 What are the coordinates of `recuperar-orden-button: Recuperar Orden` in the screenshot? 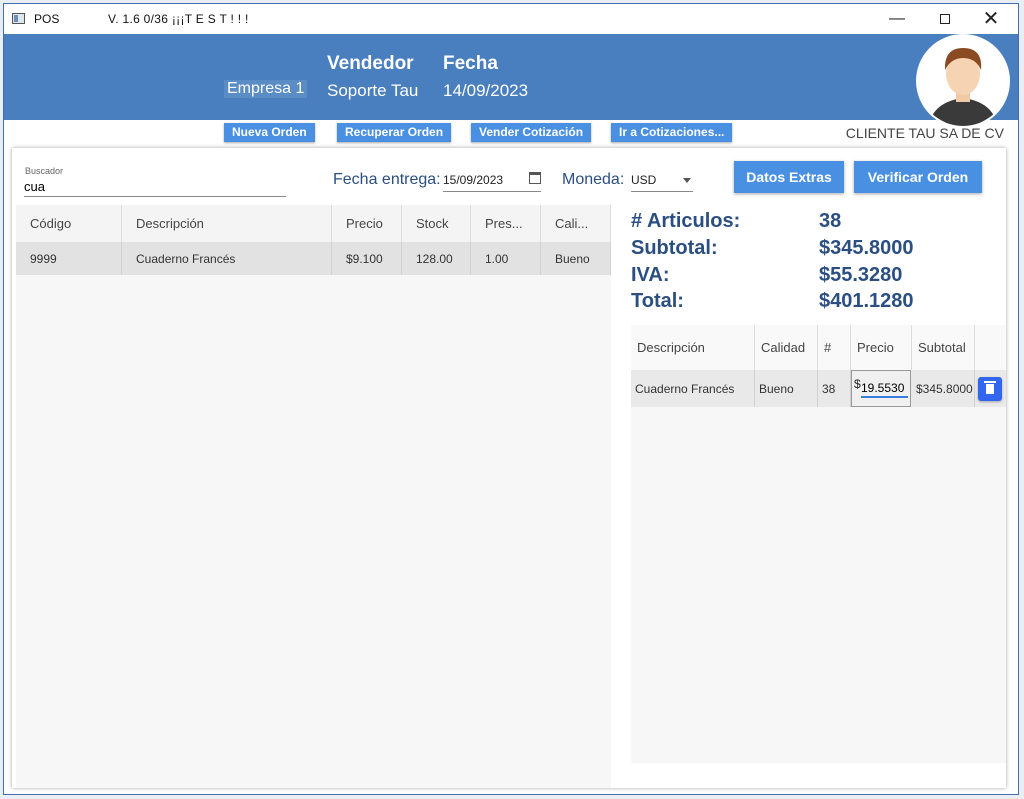 It's located at (394, 132).